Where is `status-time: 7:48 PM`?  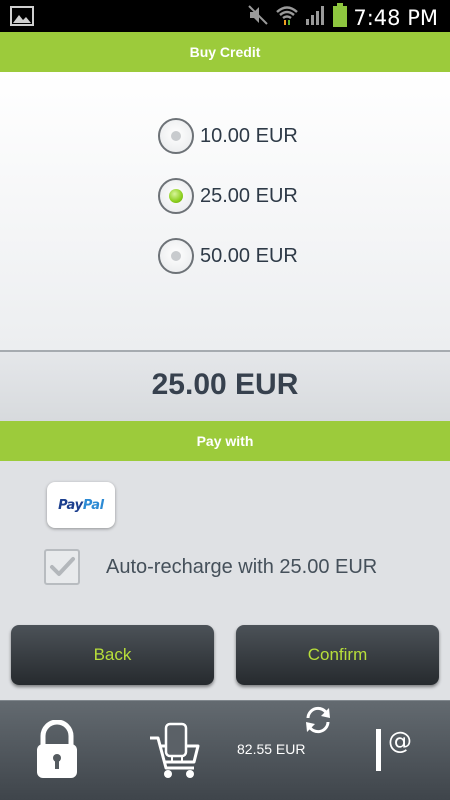 status-time: 7:48 PM is located at coordinates (395, 17).